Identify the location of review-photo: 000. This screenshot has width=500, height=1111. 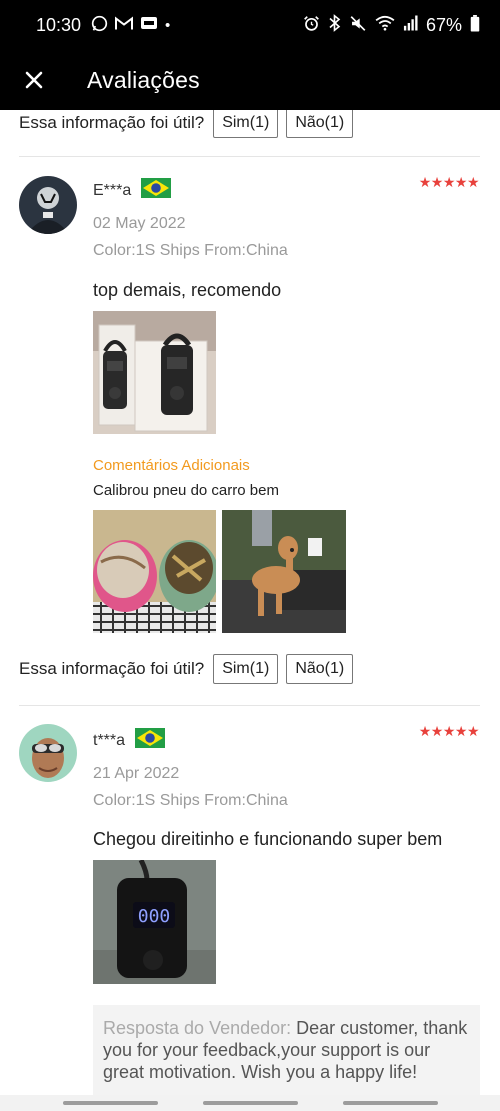
(154, 922).